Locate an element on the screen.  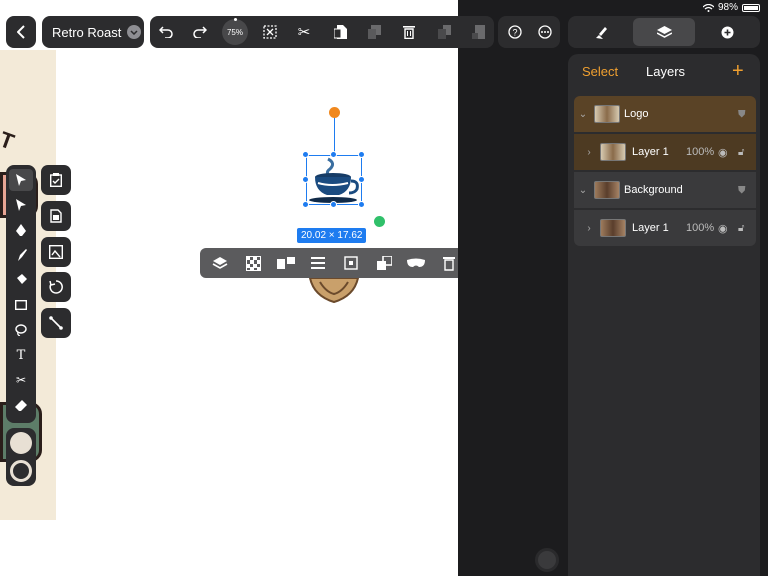
transparency-icon is located at coordinates (253, 263).